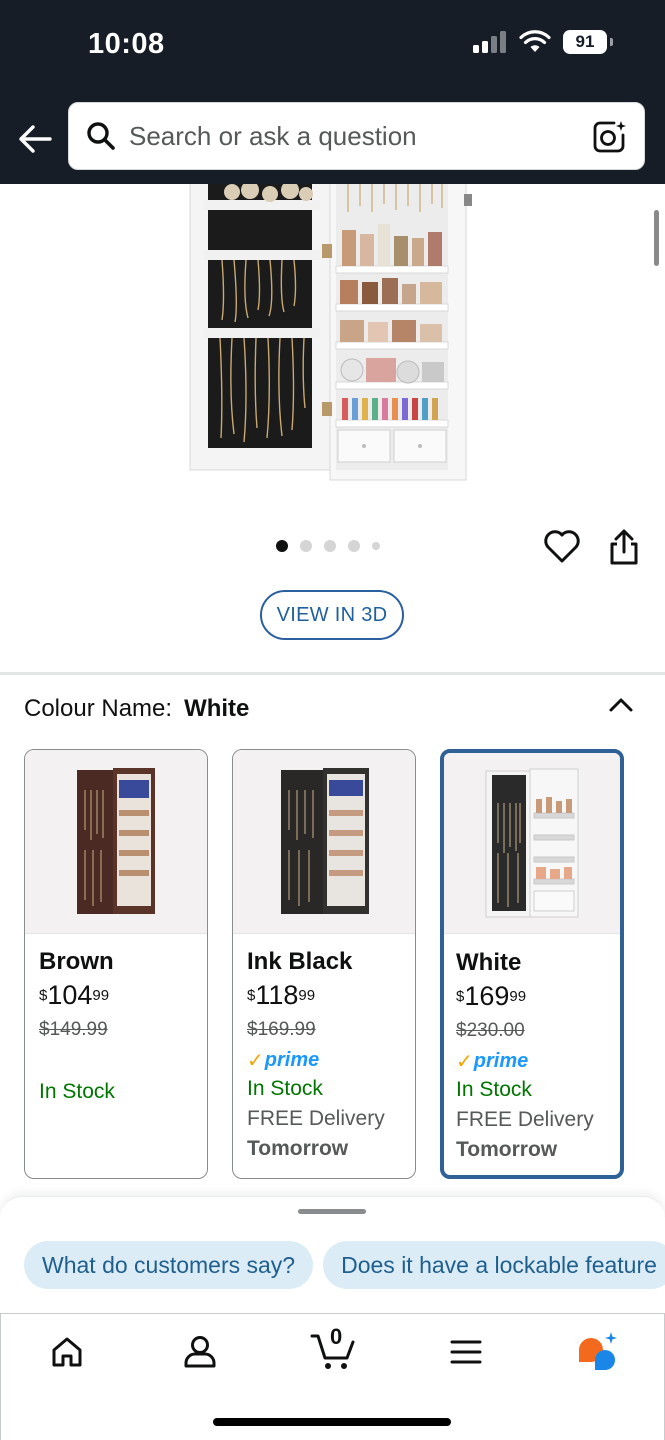  Describe the element at coordinates (610, 137) in the screenshot. I see `camera-lens-icon` at that location.